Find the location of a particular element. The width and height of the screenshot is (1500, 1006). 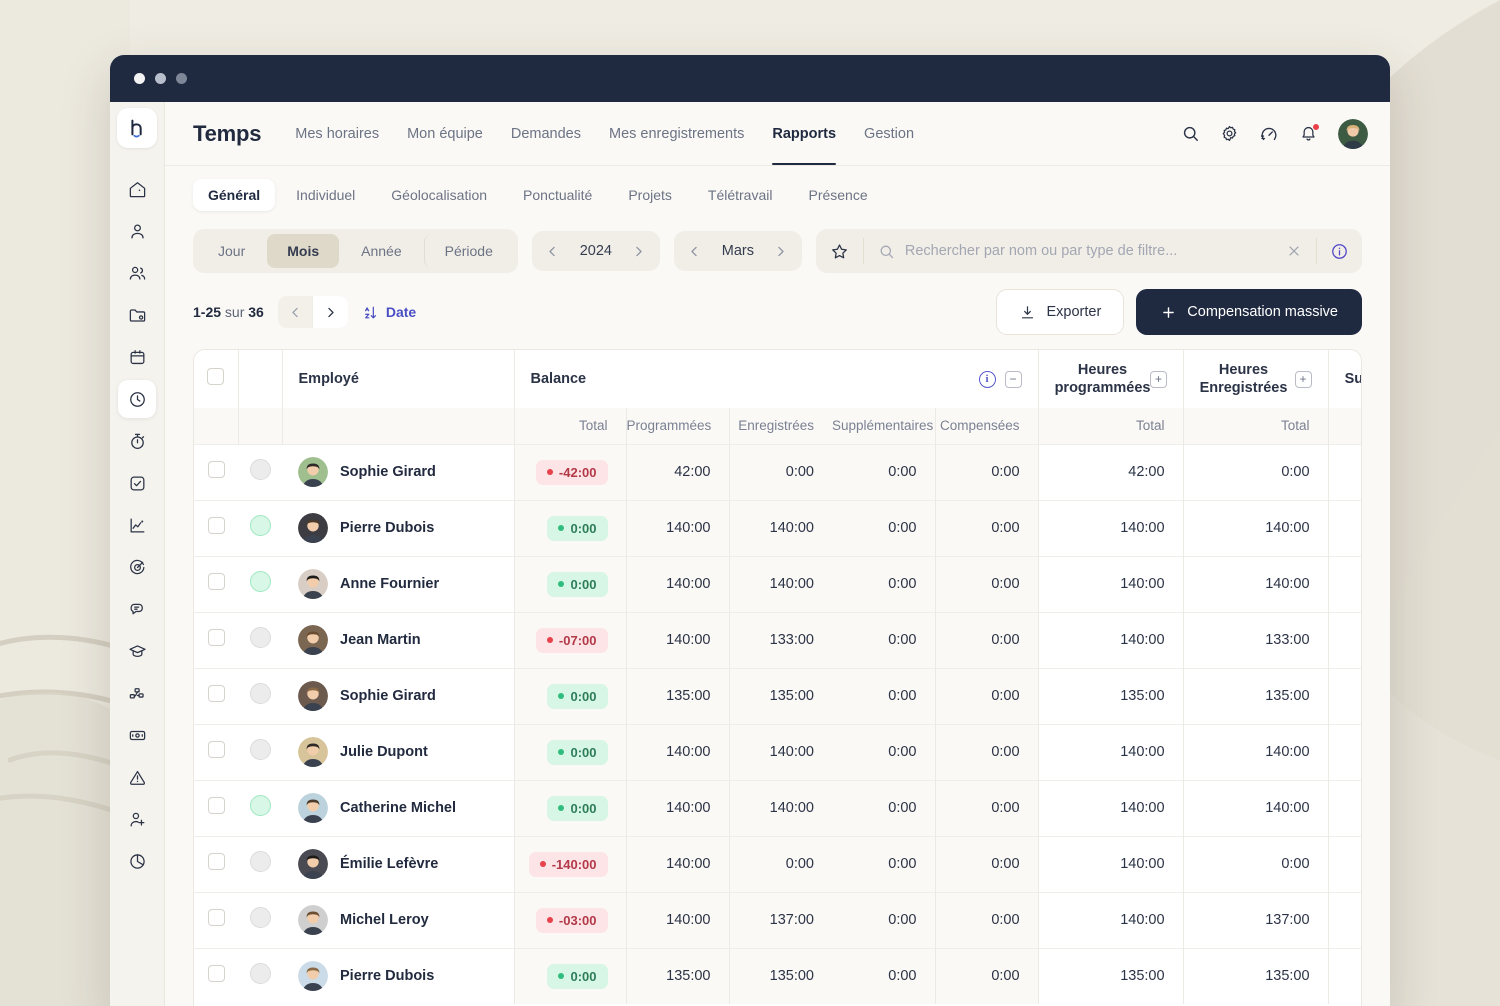

sidebar-item-user is located at coordinates (137, 231).